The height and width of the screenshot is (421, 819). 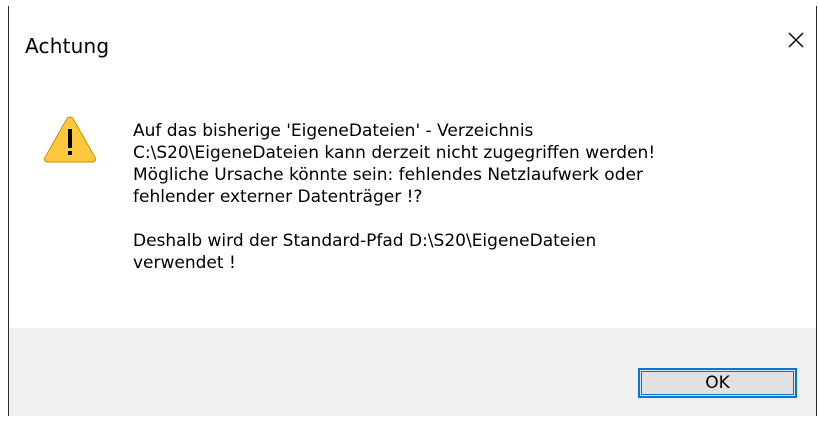 What do you see at coordinates (67, 46) in the screenshot?
I see `dialog-title: Achtung` at bounding box center [67, 46].